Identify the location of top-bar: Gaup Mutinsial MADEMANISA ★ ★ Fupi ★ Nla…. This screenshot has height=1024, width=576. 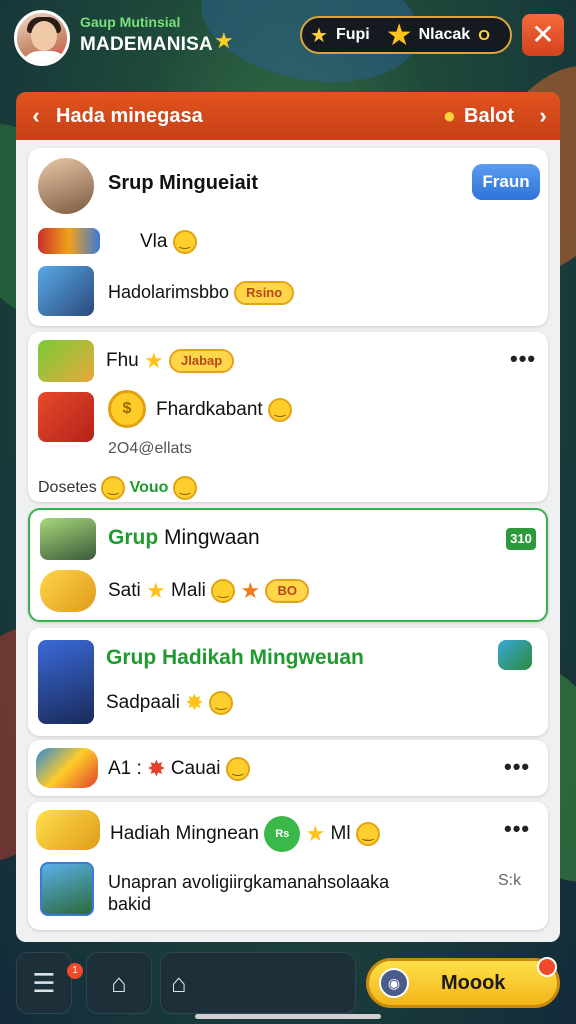
(288, 43).